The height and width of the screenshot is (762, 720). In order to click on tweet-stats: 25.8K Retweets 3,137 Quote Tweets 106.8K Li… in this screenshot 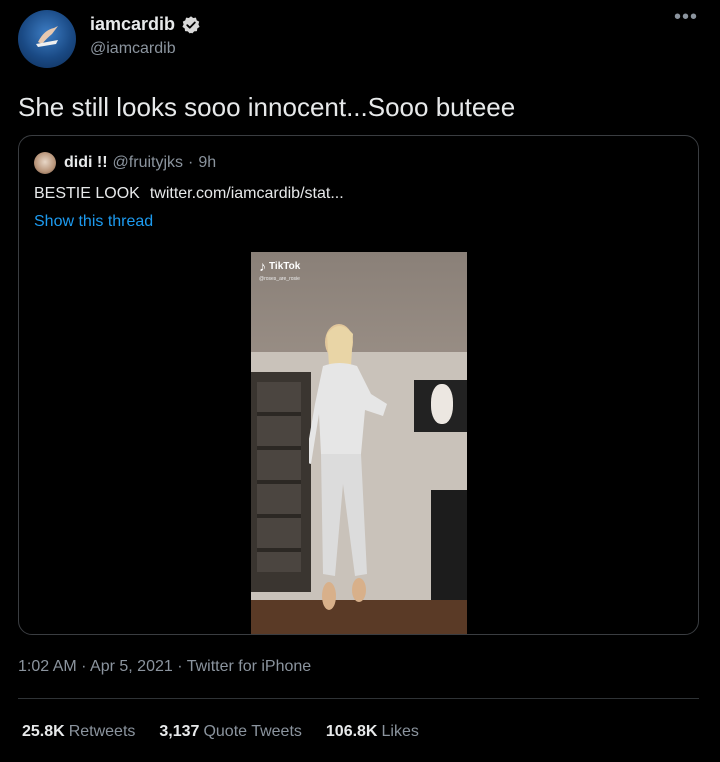, I will do `click(220, 732)`.